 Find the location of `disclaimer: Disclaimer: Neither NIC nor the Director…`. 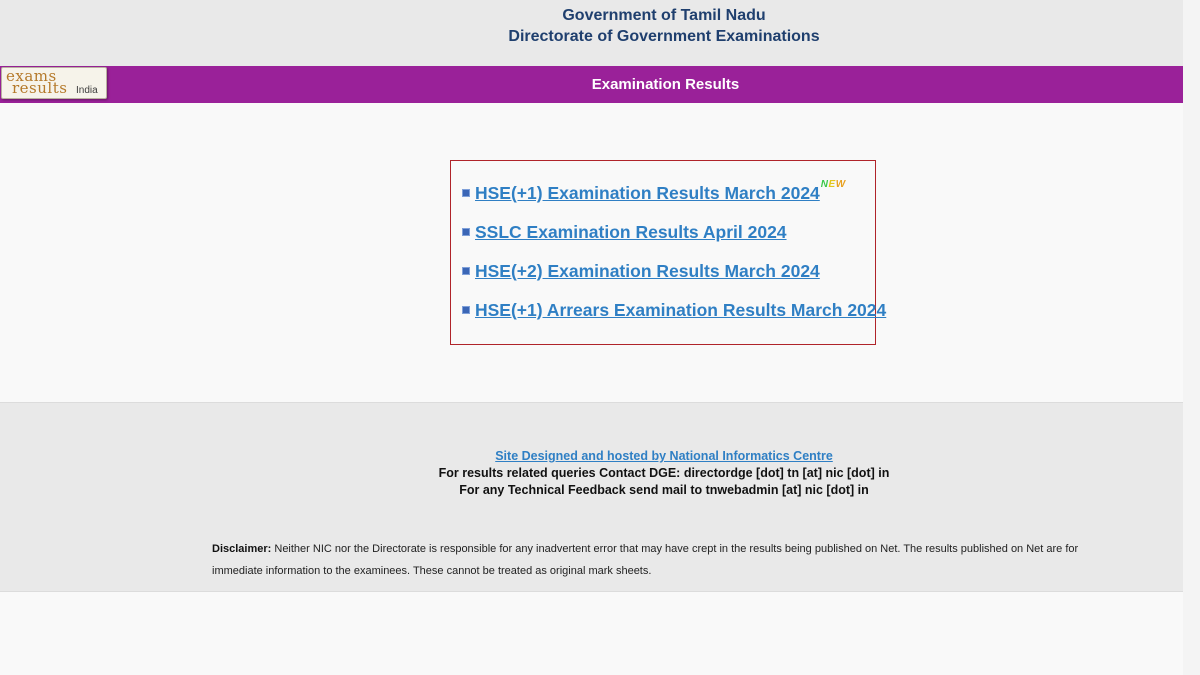

disclaimer: Disclaimer: Neither NIC nor the Director… is located at coordinates (669, 560).